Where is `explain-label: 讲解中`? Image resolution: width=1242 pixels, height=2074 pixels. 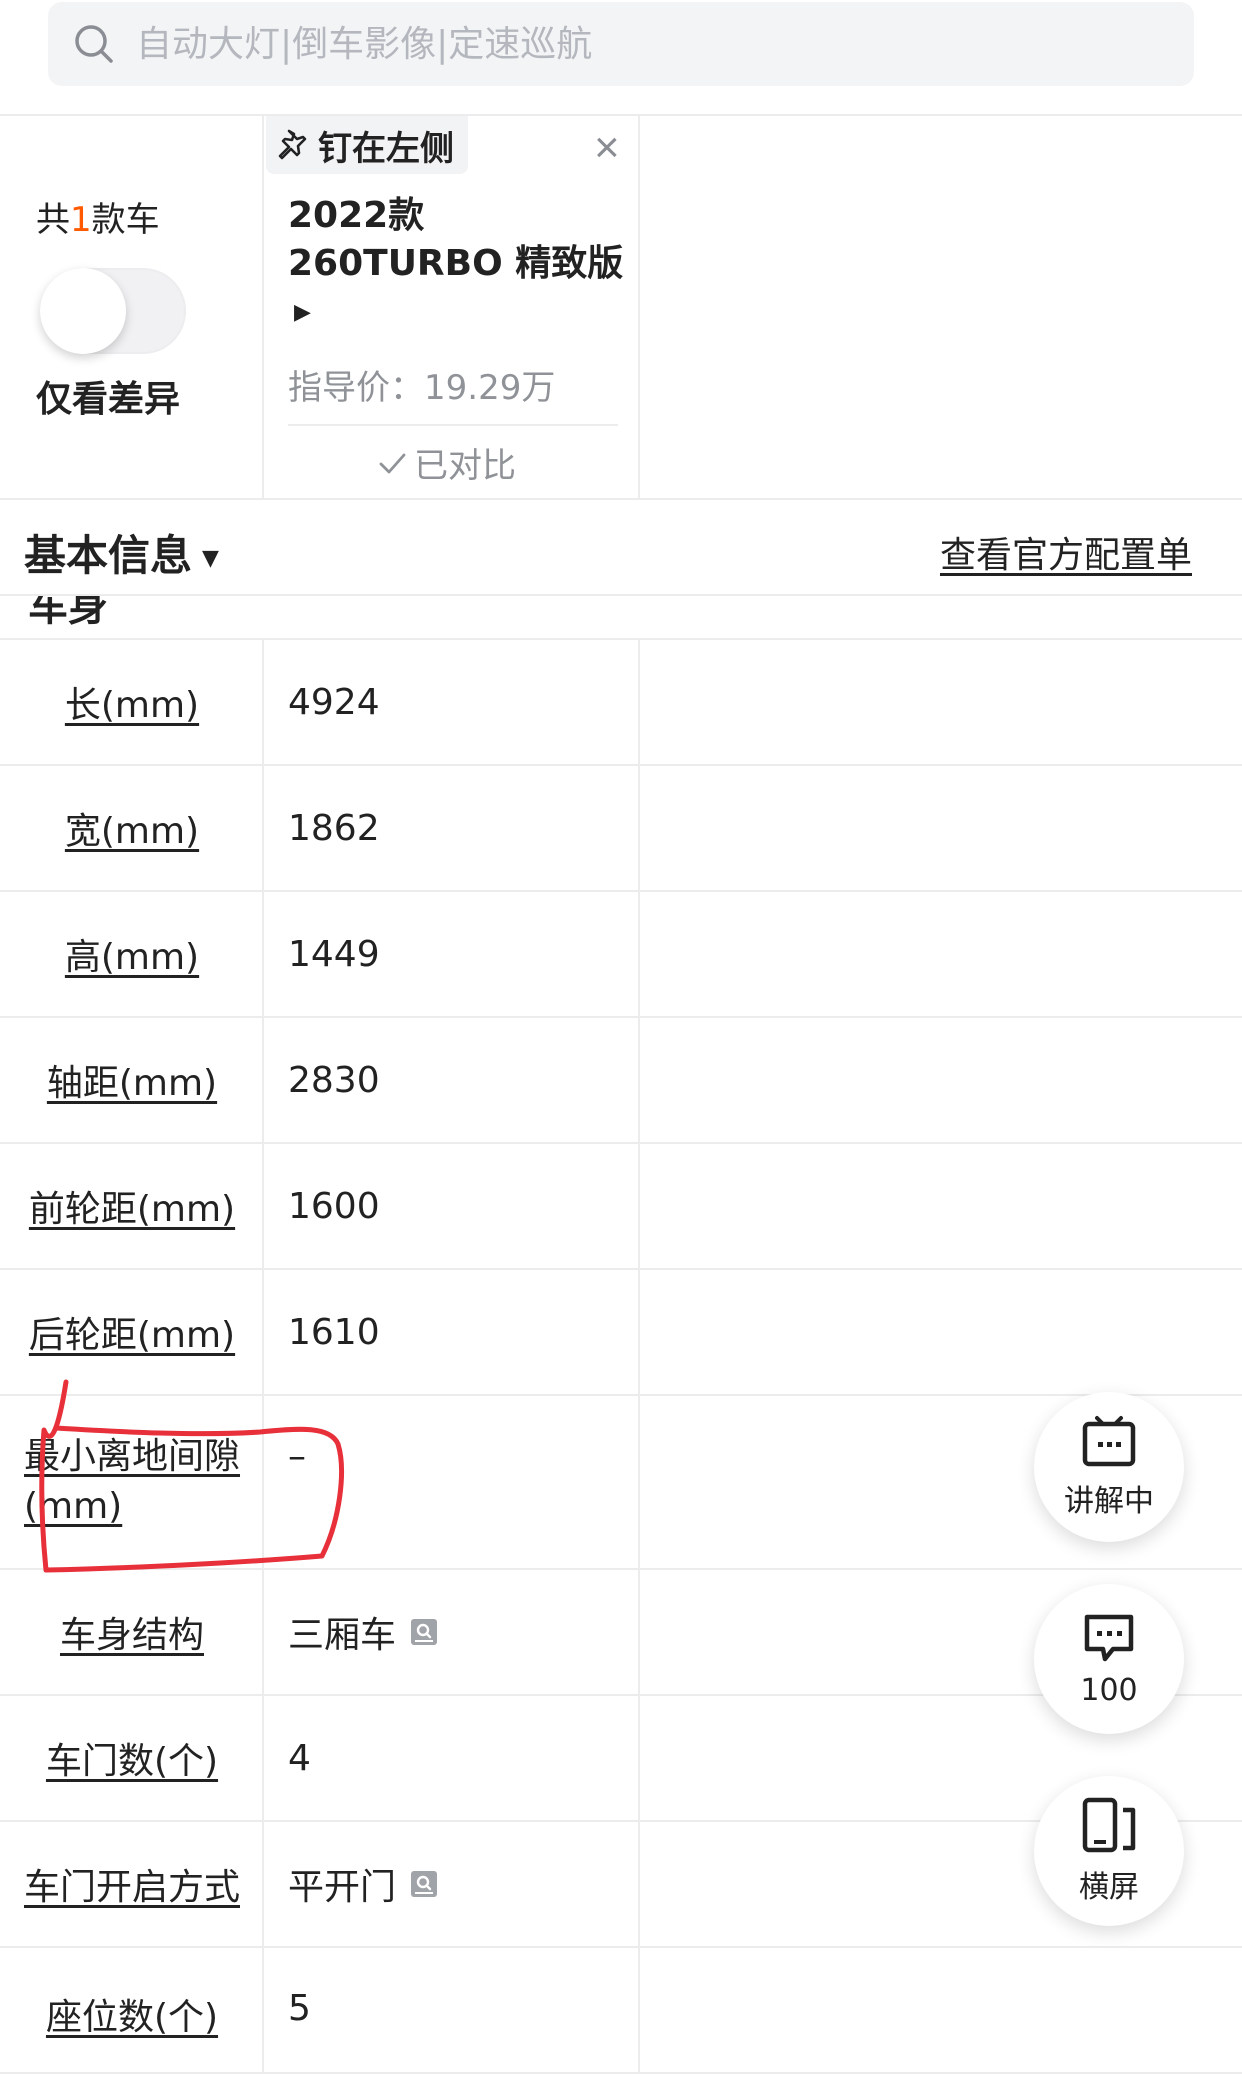
explain-label: 讲解中 is located at coordinates (1109, 1501).